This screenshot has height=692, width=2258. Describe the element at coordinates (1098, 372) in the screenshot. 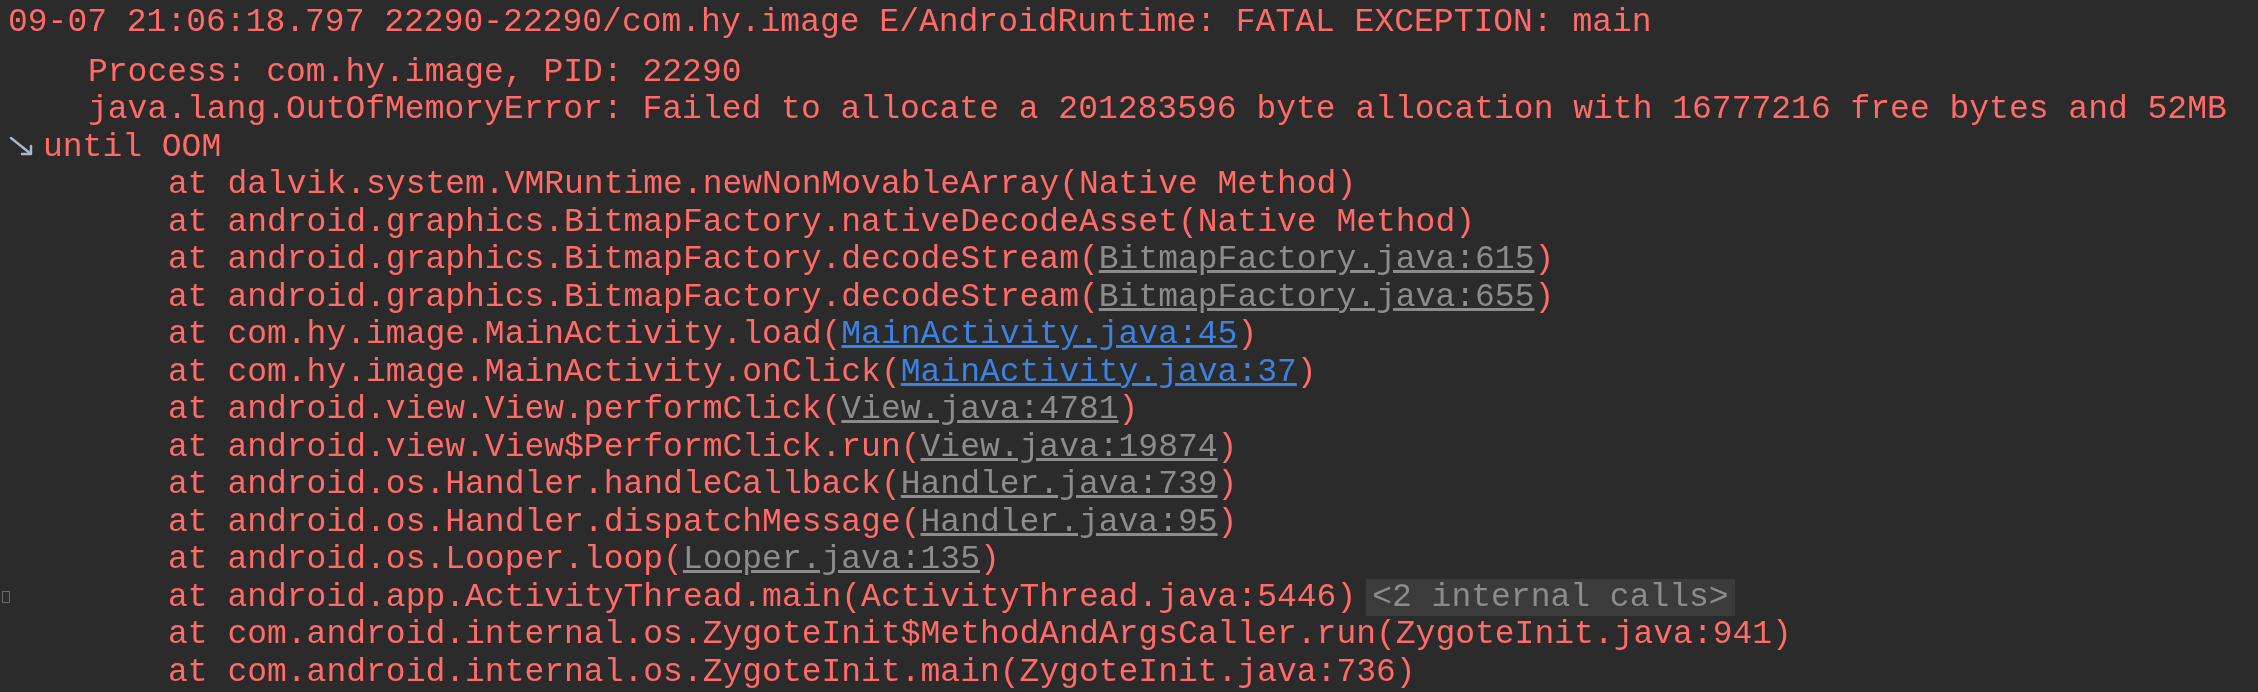

I see `source-link: MainActivity.java:37` at that location.